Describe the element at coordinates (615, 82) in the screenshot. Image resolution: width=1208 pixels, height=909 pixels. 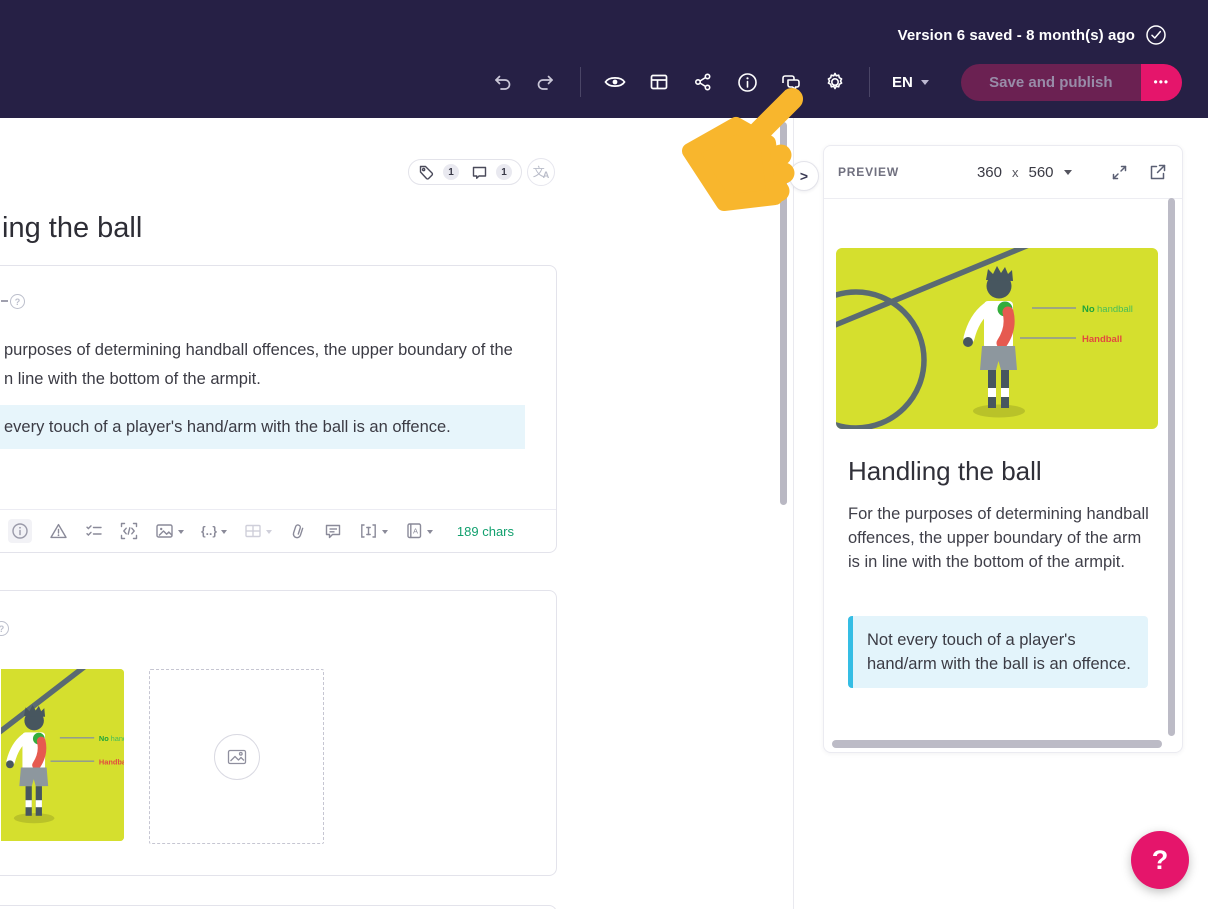
I see `preview-eye-icon` at that location.